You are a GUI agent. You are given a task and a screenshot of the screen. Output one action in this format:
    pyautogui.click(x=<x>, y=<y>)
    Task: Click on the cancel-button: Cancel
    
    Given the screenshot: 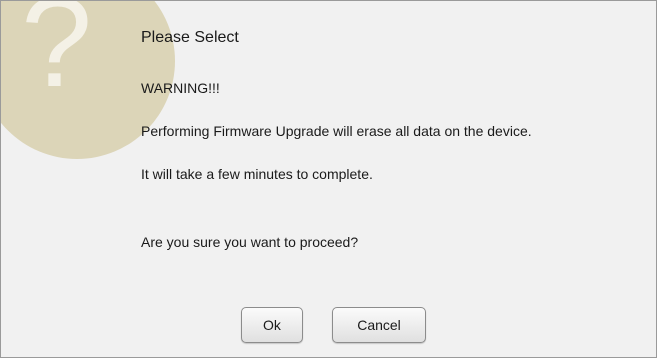 What is the action you would take?
    pyautogui.click(x=379, y=325)
    